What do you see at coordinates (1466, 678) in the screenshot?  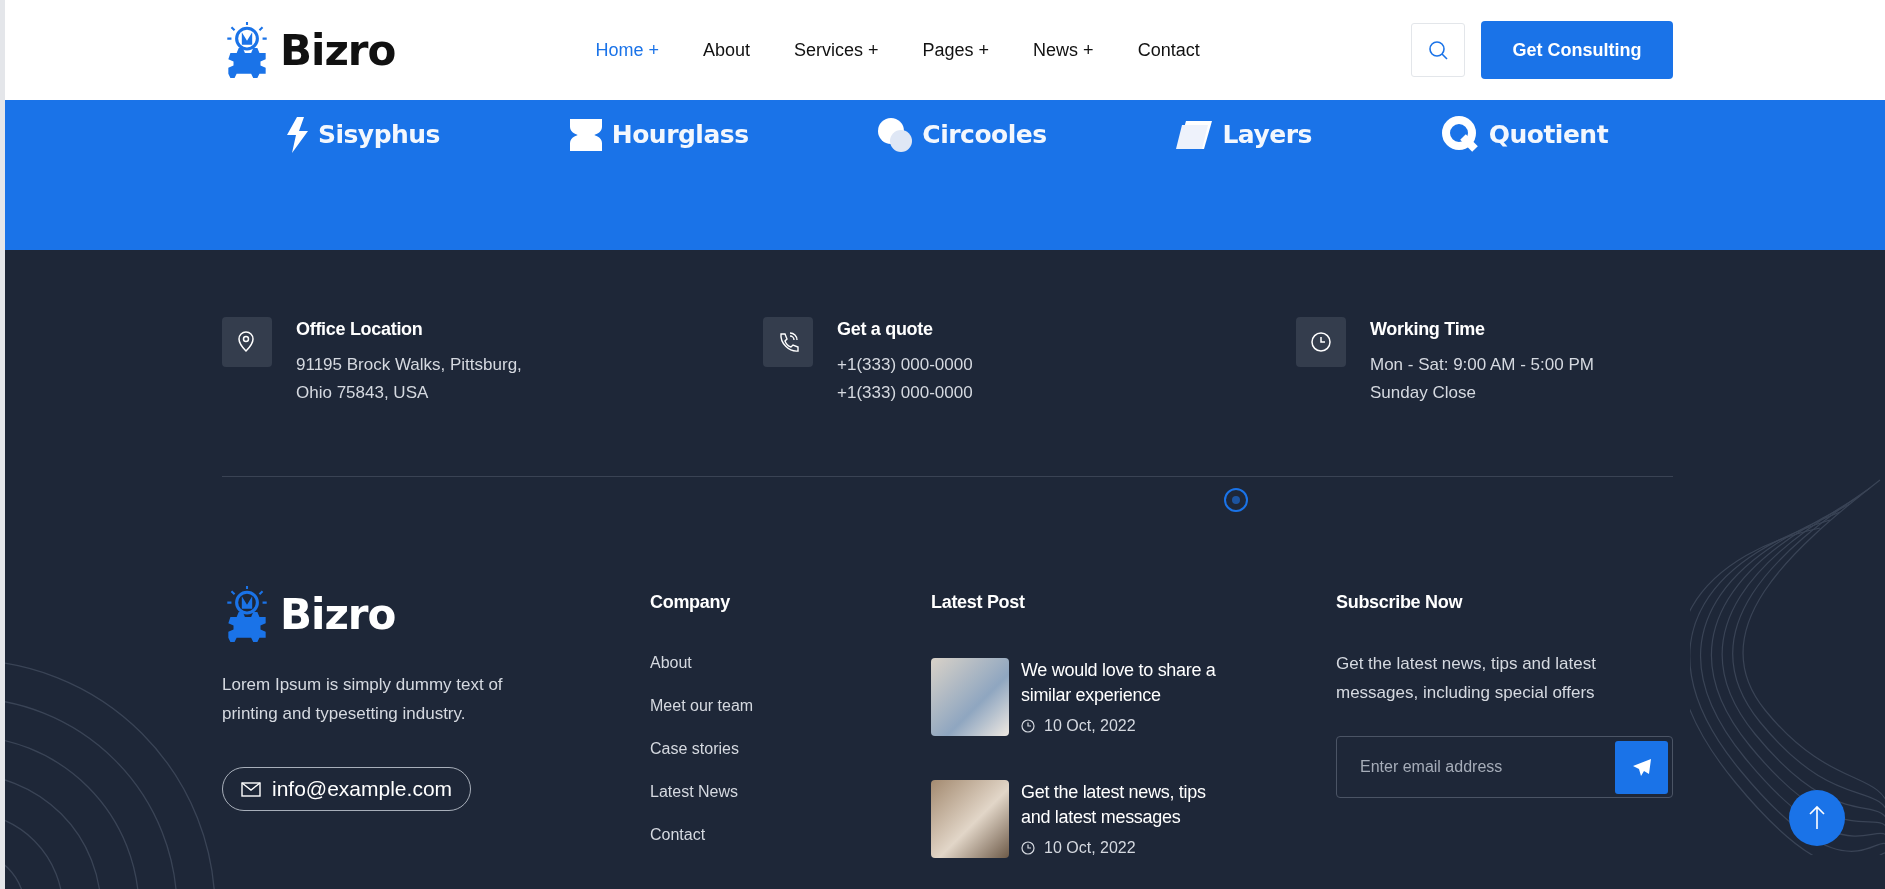 I see `subscribe-text: Get the latest news, tips and latest messages, including special offers` at bounding box center [1466, 678].